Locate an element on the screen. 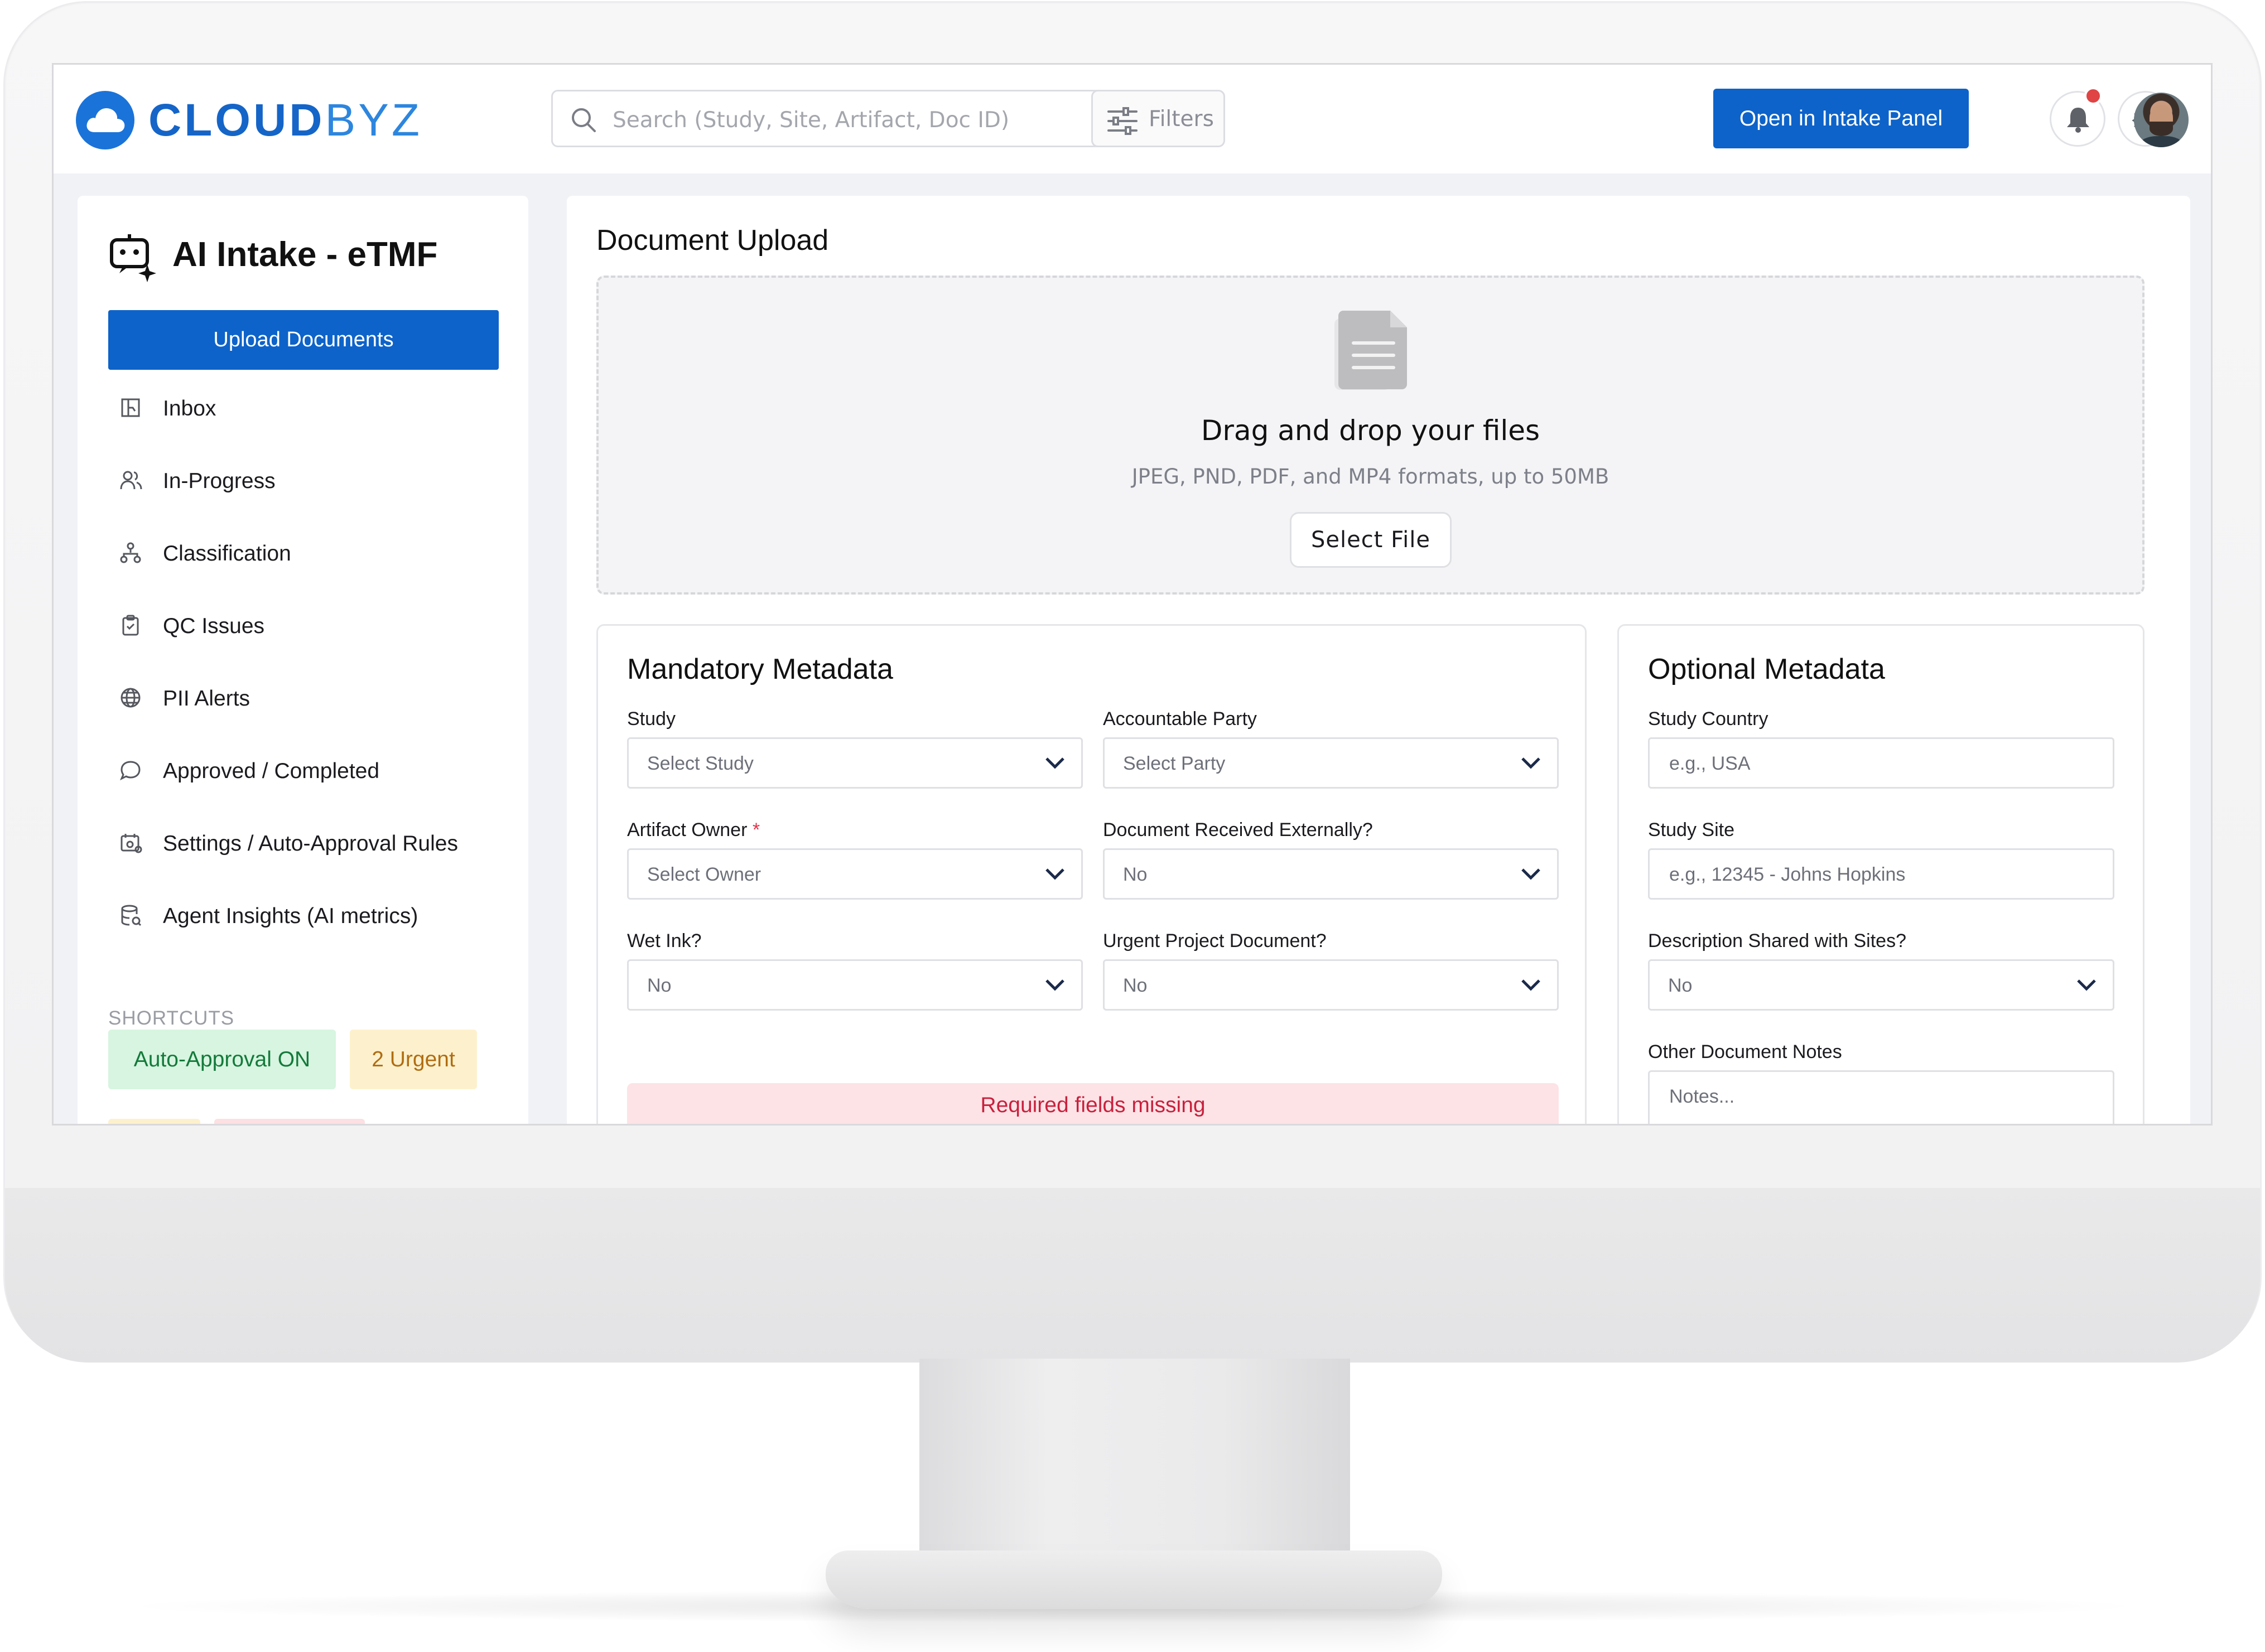  sidebar-item-classification: Classification is located at coordinates (303, 552).